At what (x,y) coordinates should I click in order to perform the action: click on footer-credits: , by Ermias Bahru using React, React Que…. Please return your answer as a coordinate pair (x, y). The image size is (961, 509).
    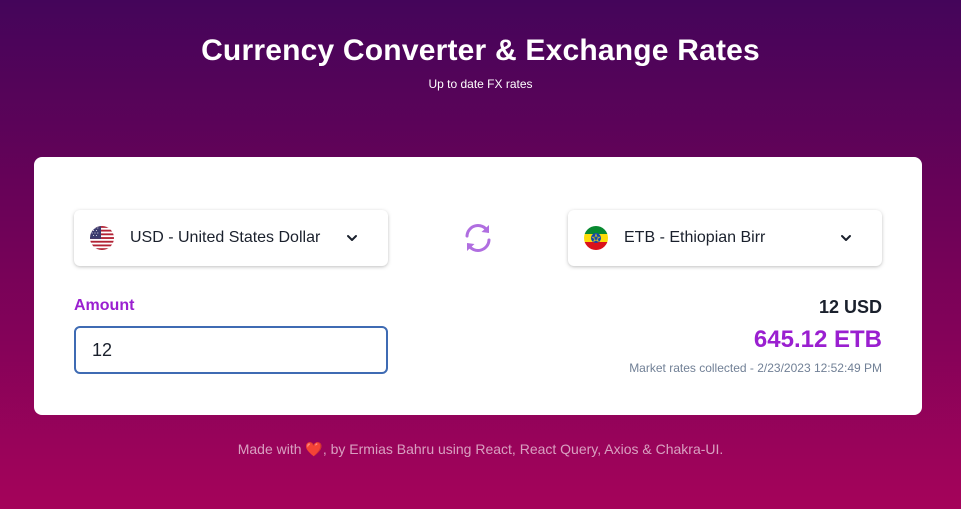
    Looking at the image, I should click on (523, 449).